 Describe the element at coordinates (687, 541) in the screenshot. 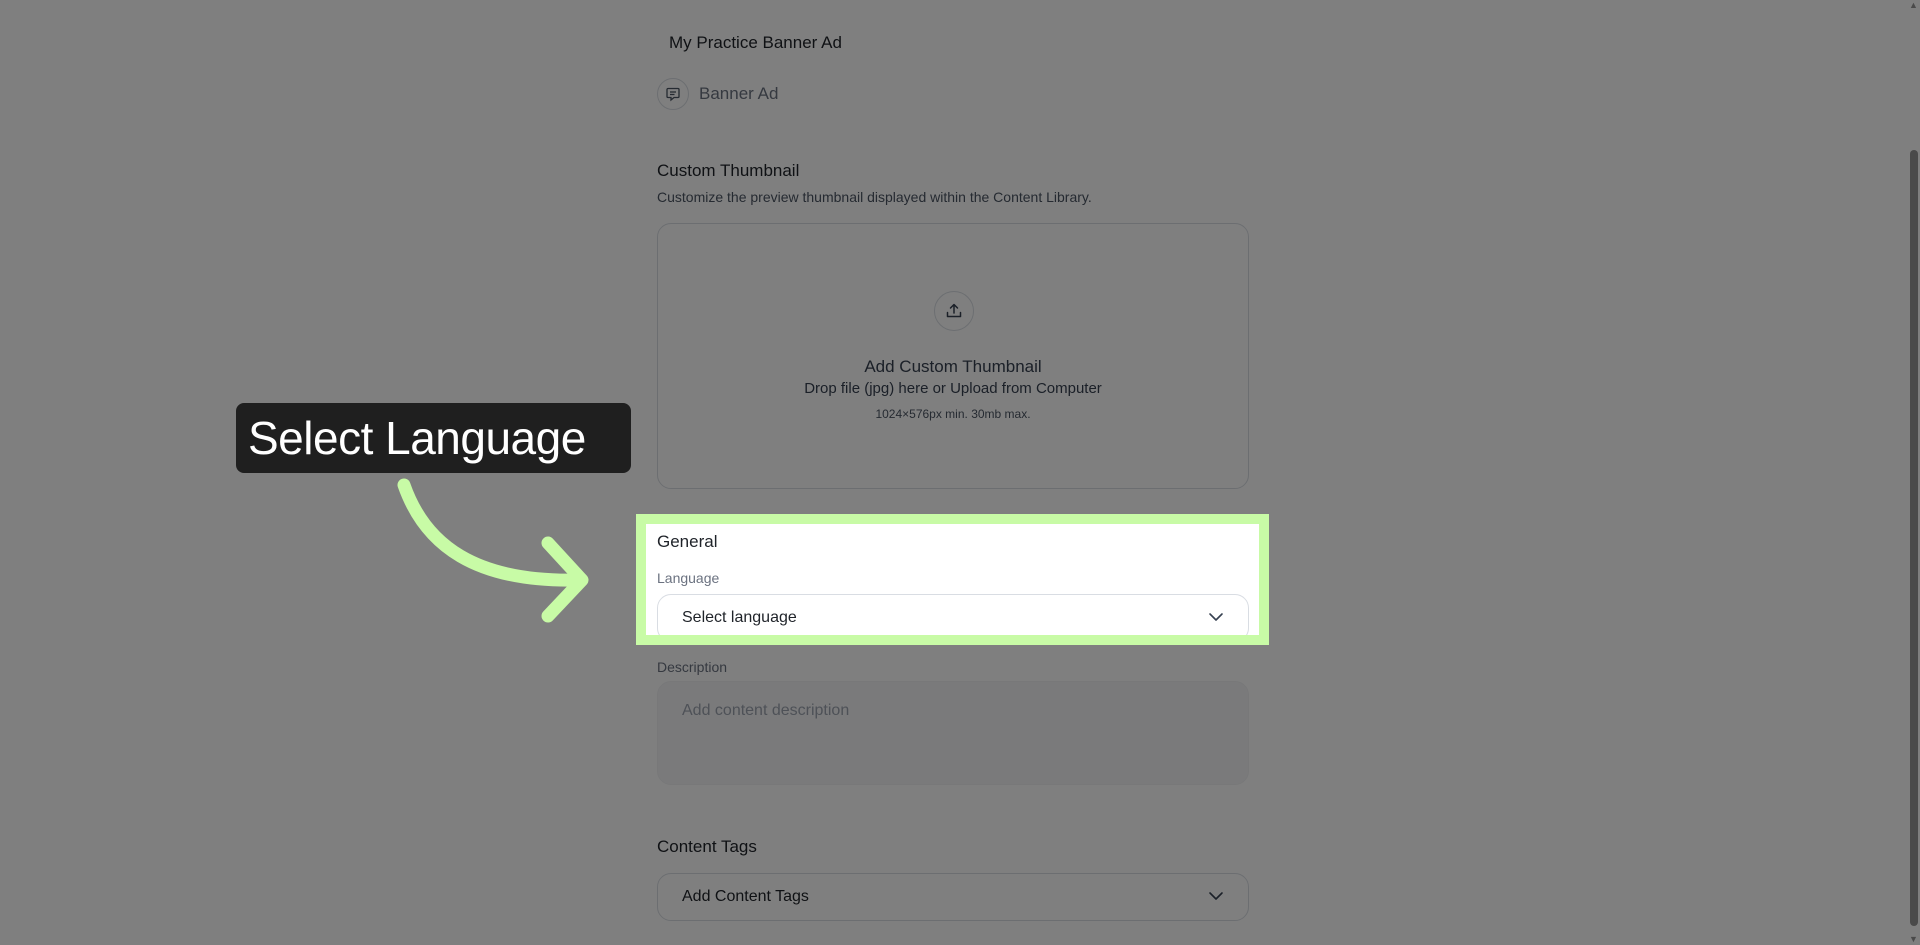

I see `general-heading: General` at that location.